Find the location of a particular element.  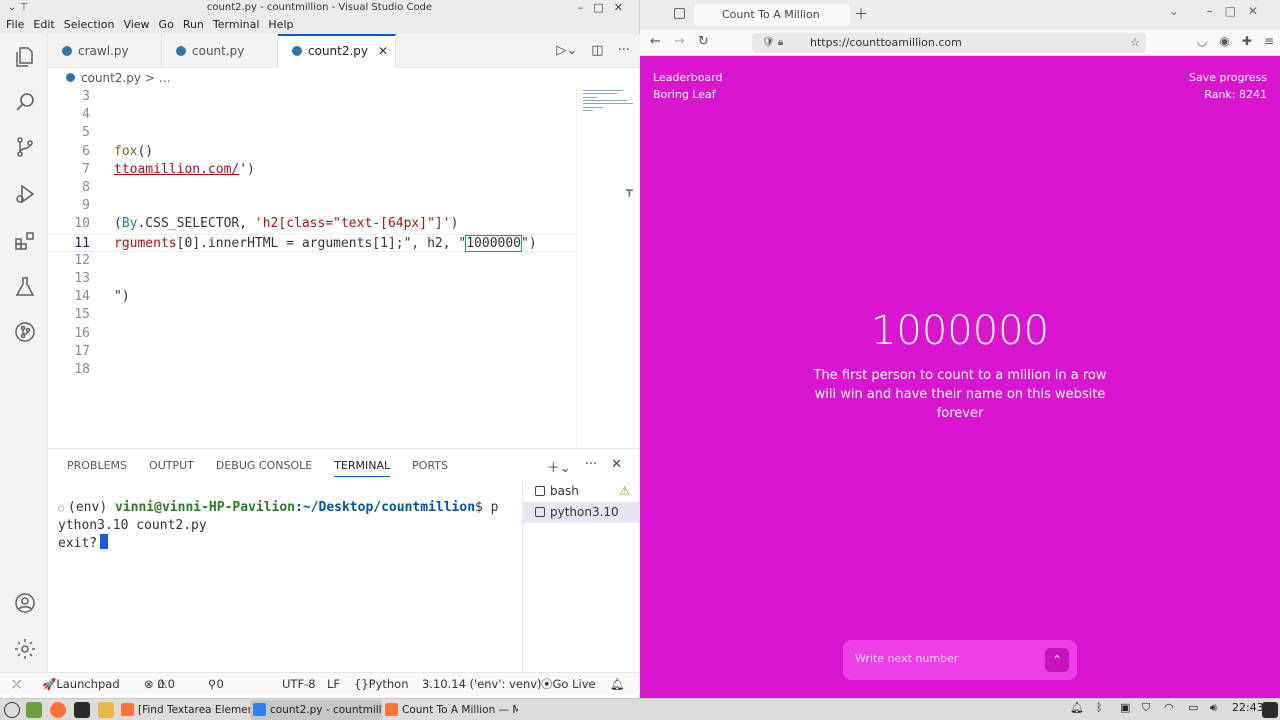

status-ports: ⚲ 0 is located at coordinates (216, 684).